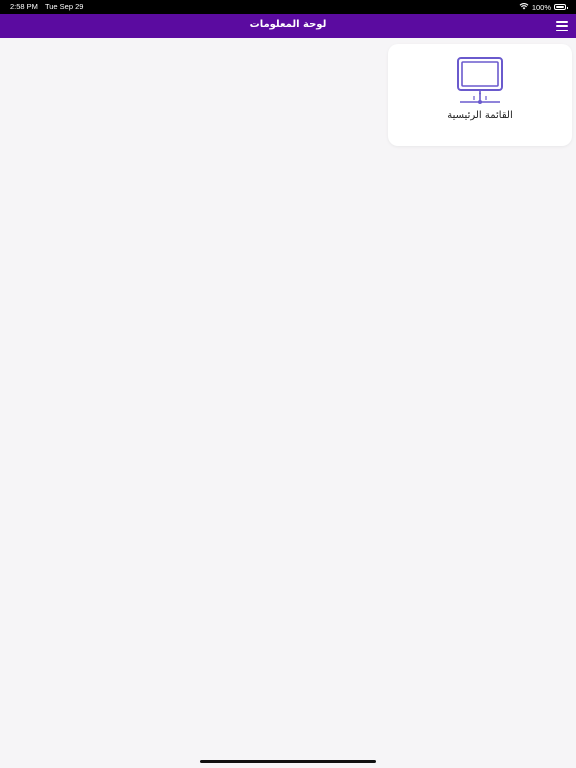  I want to click on main-menu-card: القائمة الرئيسية, so click(480, 95).